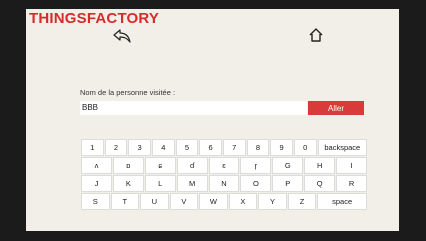 The image size is (426, 241). Describe the element at coordinates (160, 183) in the screenshot. I see `key: L` at that location.